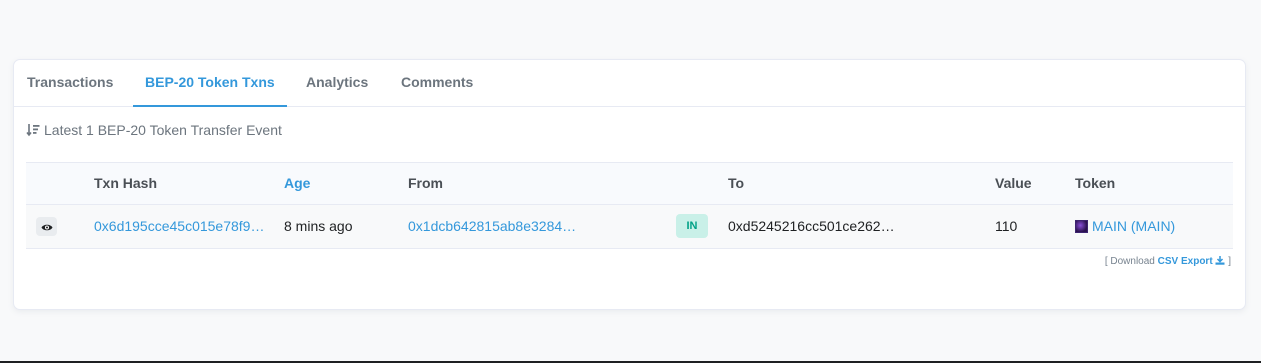 The width and height of the screenshot is (1261, 363). I want to click on direction-badge: IN, so click(692, 226).